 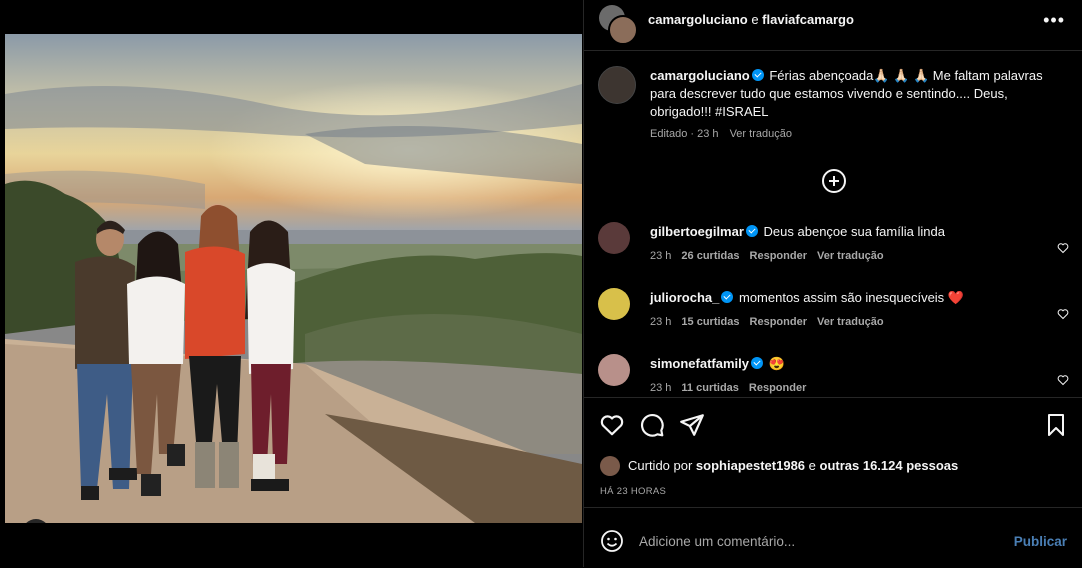 What do you see at coordinates (1054, 20) in the screenshot?
I see `more-horizontal-icon: •••` at bounding box center [1054, 20].